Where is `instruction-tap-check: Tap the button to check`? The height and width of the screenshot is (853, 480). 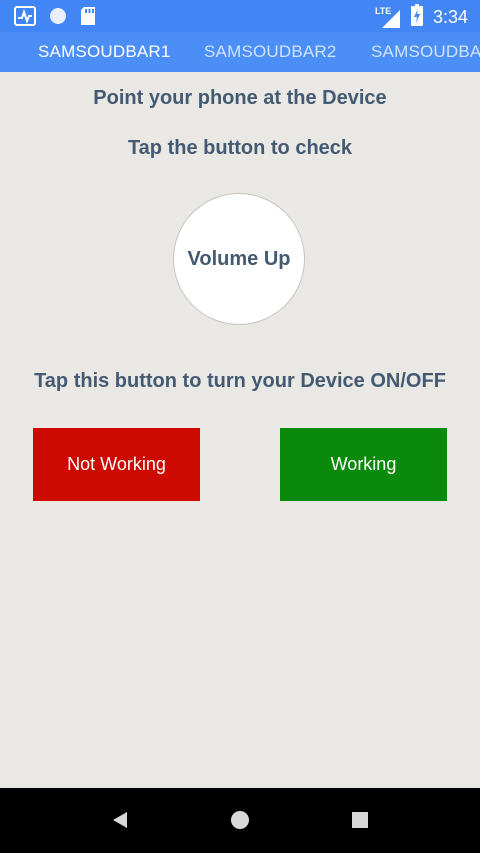 instruction-tap-check: Tap the button to check is located at coordinates (240, 148).